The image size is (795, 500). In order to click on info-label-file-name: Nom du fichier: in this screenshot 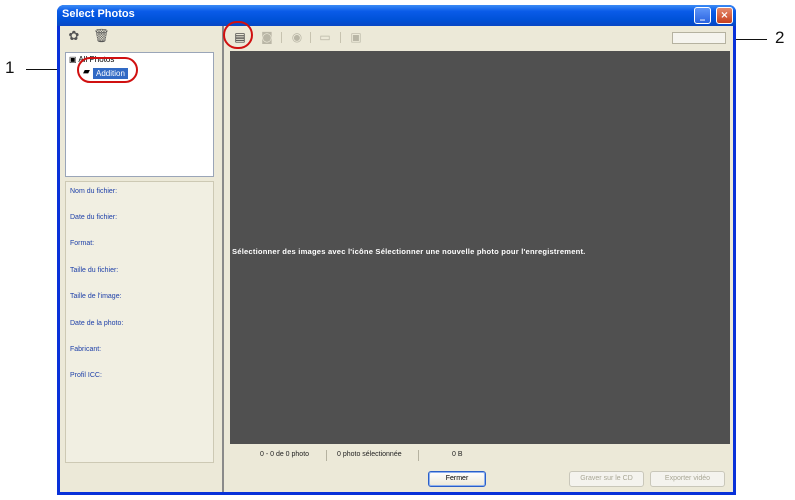, I will do `click(94, 191)`.